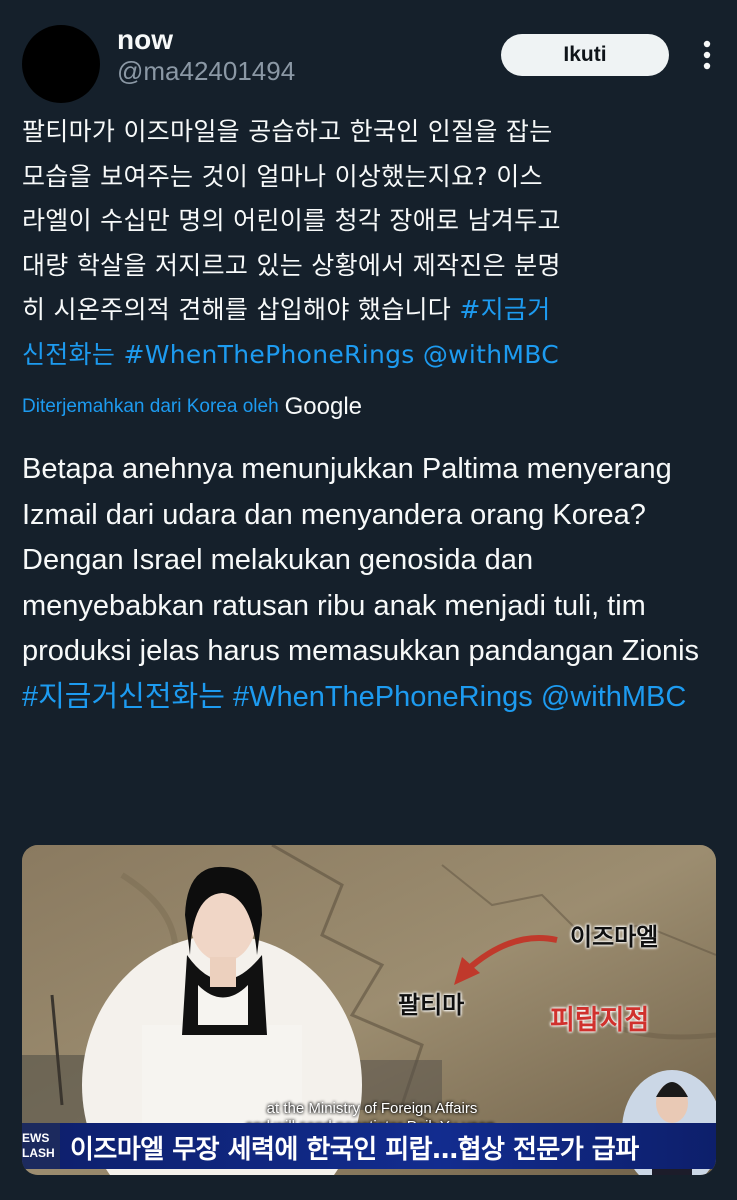 The image size is (737, 1200). What do you see at coordinates (150, 406) in the screenshot?
I see `translation-note-text: Diterjemahkan dari Korea oleh` at bounding box center [150, 406].